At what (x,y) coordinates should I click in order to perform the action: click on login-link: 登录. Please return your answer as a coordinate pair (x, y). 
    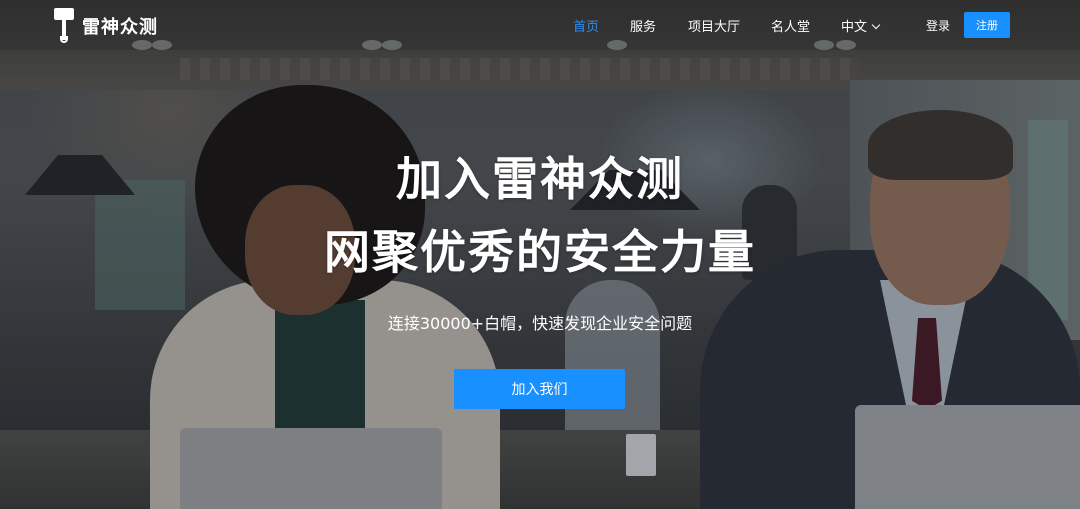
    Looking at the image, I should click on (938, 25).